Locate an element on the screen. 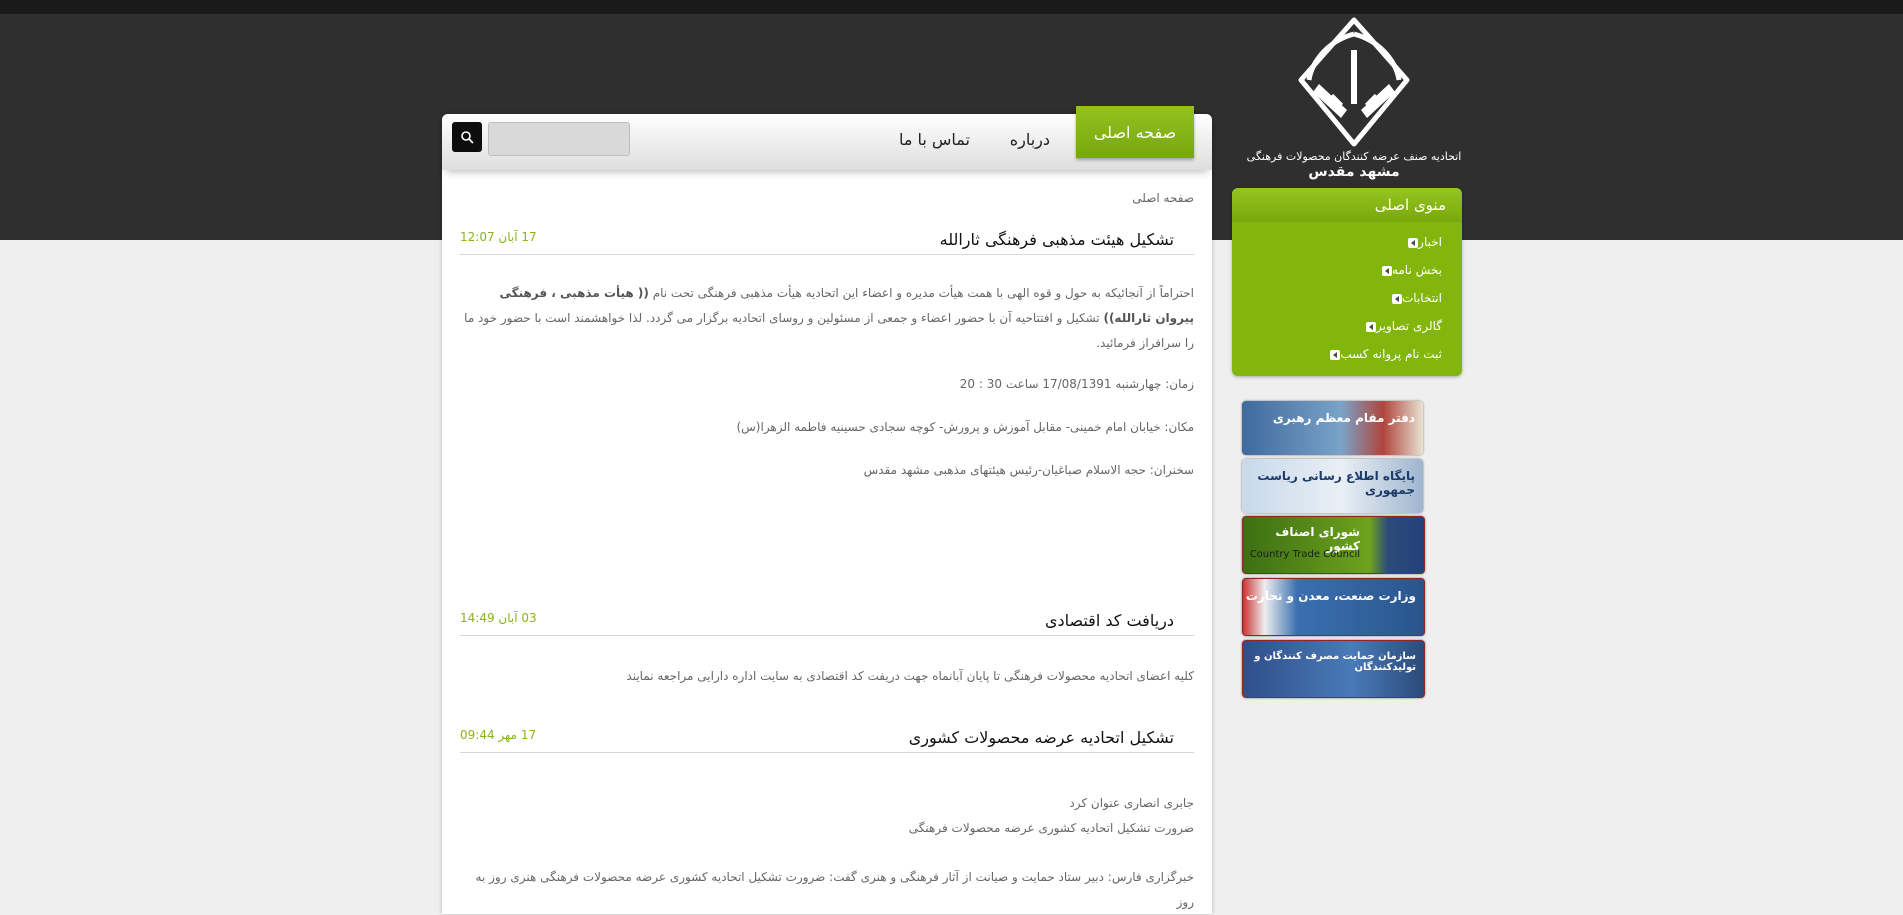 This screenshot has height=915, width=1903. banner-title: دفتر مقام معظم رهبری is located at coordinates (1343, 418).